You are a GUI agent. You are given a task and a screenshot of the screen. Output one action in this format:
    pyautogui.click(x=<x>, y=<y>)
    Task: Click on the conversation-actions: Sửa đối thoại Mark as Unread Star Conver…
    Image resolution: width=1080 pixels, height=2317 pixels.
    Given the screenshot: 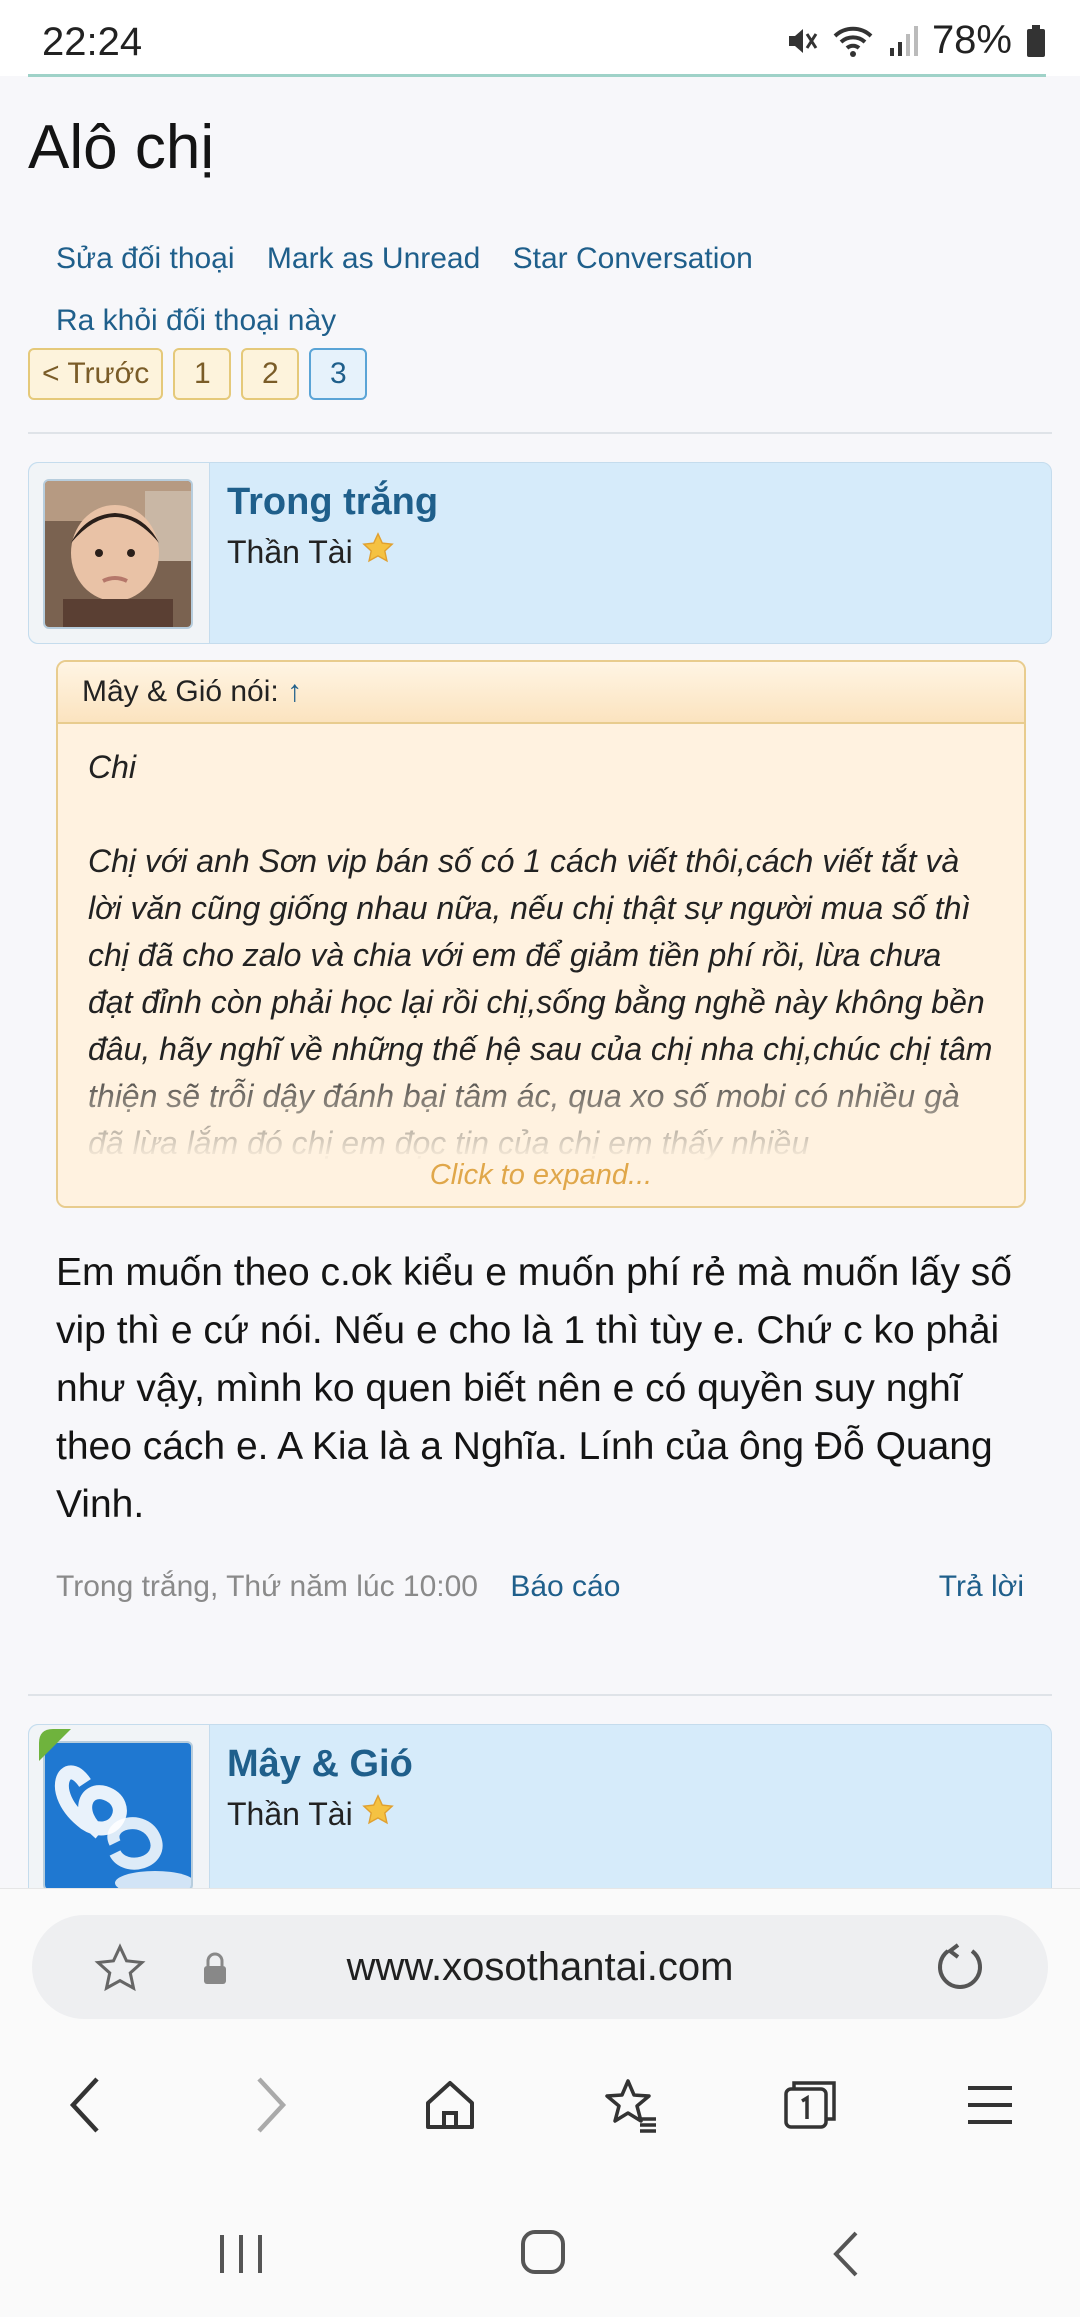 What is the action you would take?
    pyautogui.click(x=546, y=290)
    